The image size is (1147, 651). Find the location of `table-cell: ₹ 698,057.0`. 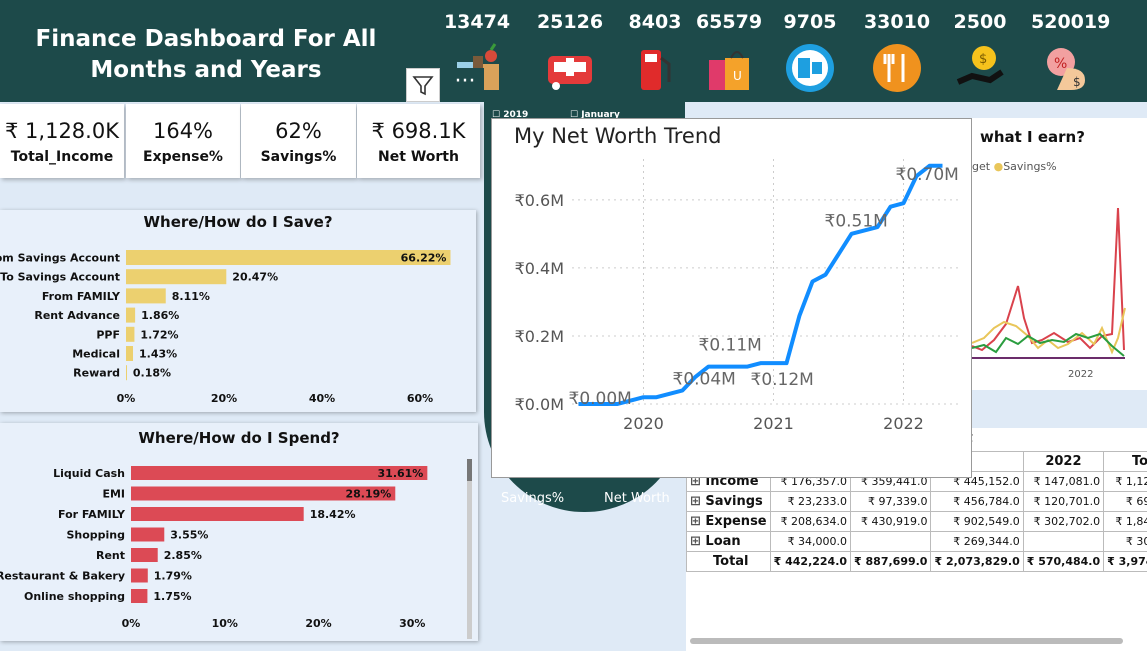

table-cell: ₹ 698,057.0 is located at coordinates (1125, 501).